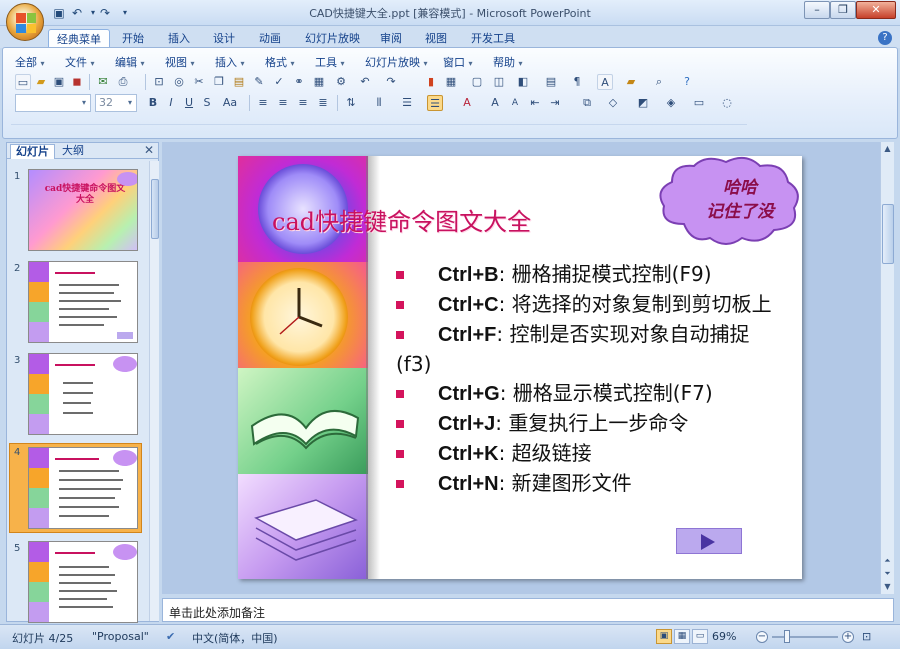 This screenshot has height=649, width=900. I want to click on open-folder-icon: ▰, so click(41, 82).